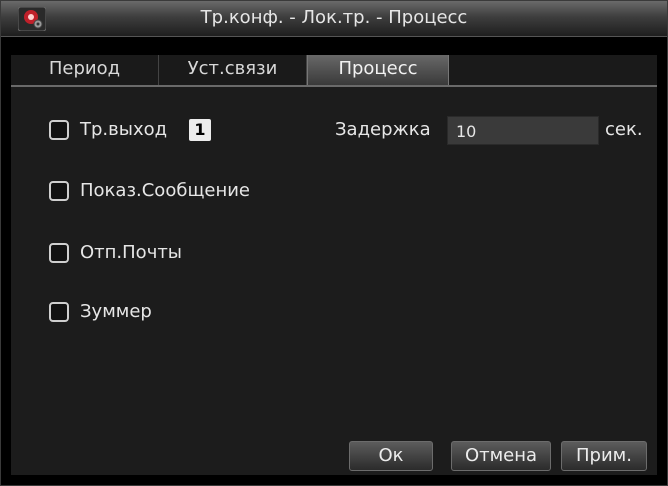 The height and width of the screenshot is (486, 668). I want to click on buzzer-label: Зуммер, so click(116, 311).